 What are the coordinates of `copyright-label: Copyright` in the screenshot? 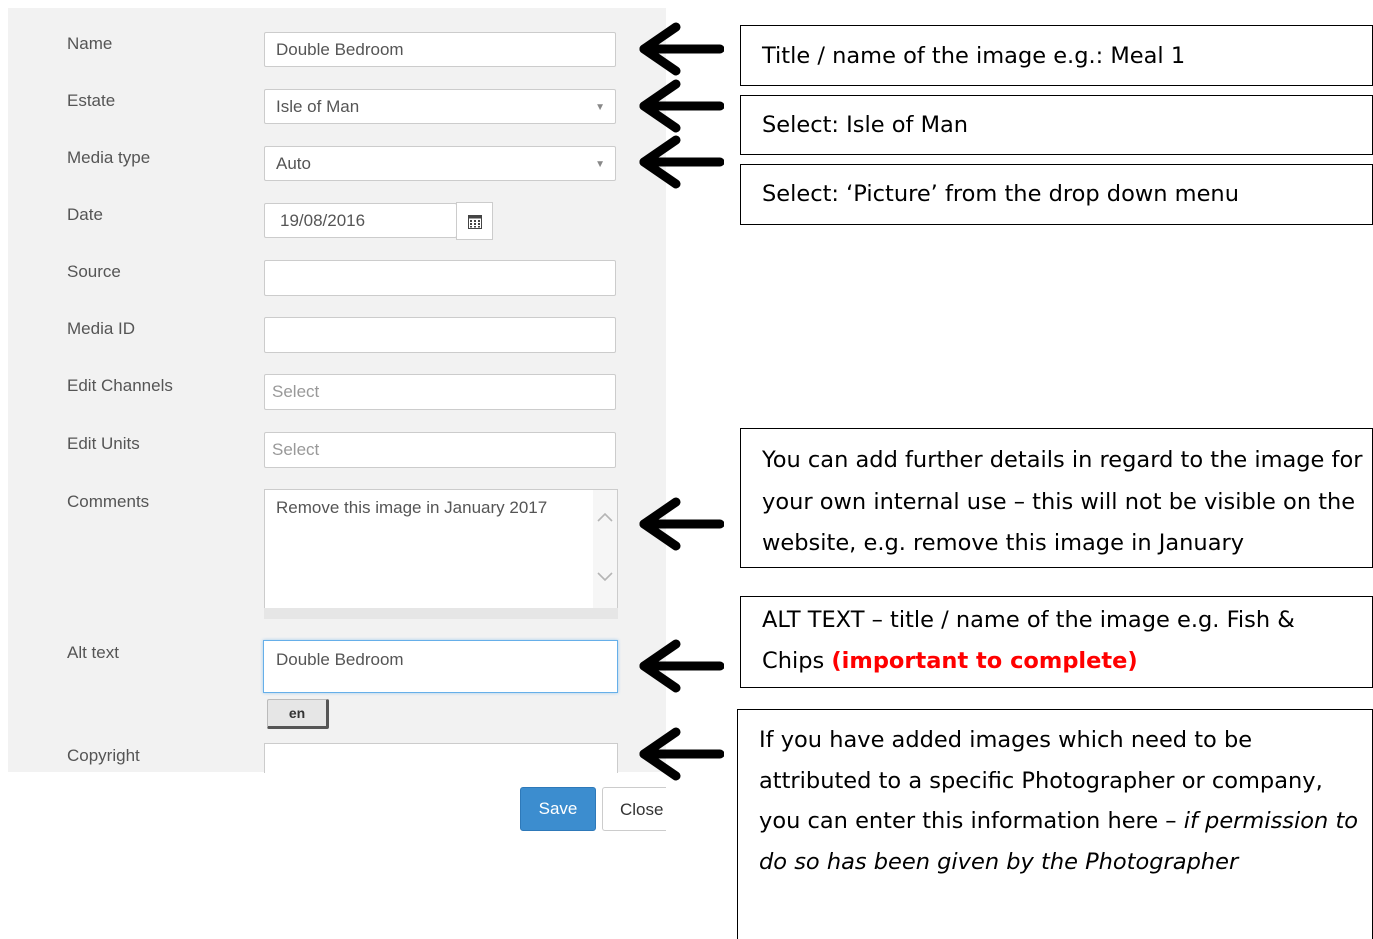 It's located at (103, 755).